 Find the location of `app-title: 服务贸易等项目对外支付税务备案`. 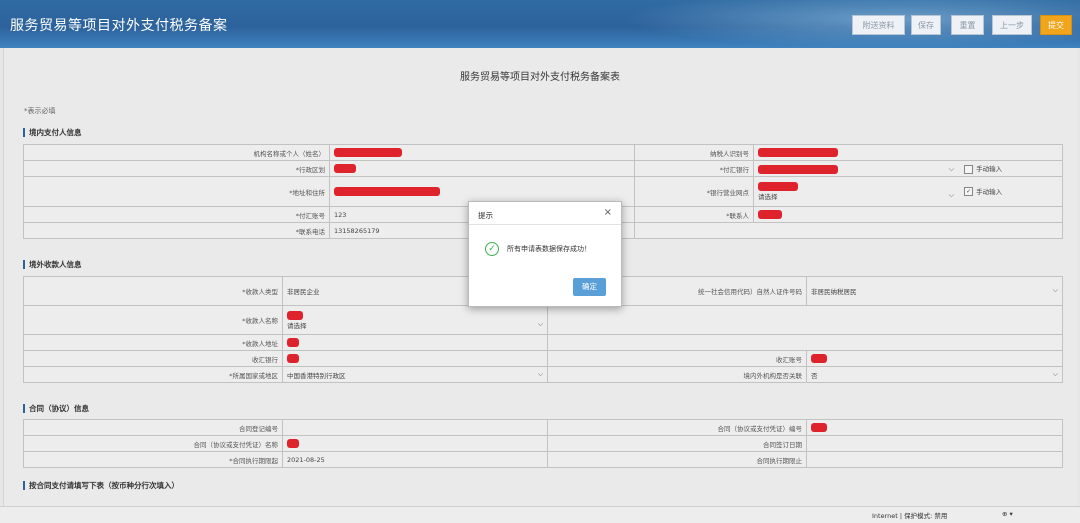

app-title: 服务贸易等项目对外支付税务备案 is located at coordinates (119, 26).